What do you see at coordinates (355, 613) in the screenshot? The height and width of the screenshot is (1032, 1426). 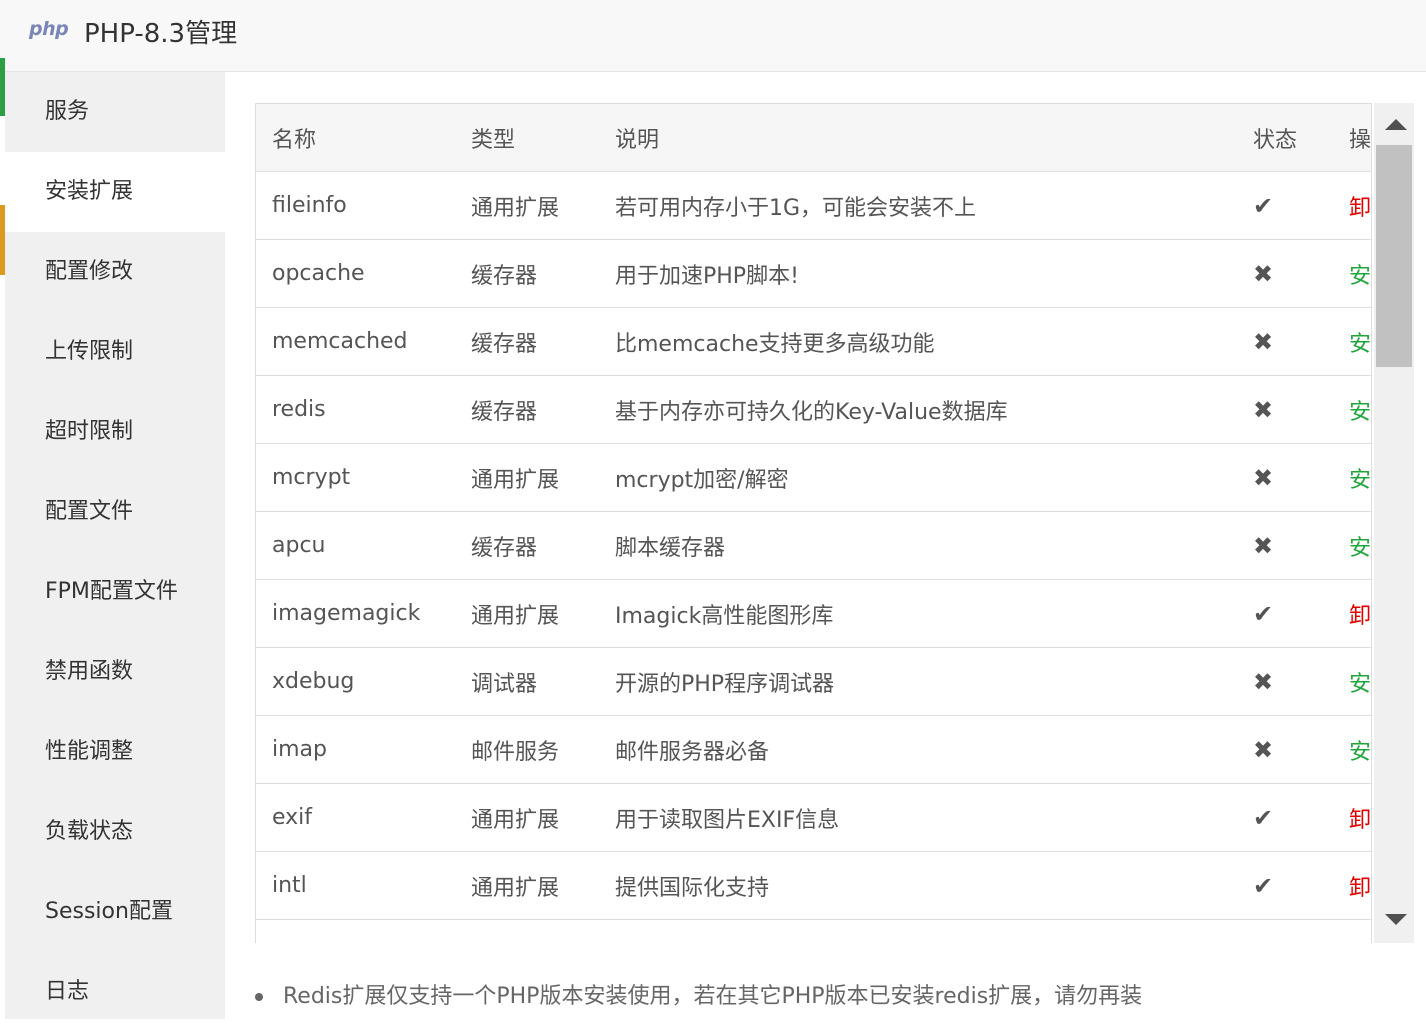 I see `extension-name: imagemagick` at bounding box center [355, 613].